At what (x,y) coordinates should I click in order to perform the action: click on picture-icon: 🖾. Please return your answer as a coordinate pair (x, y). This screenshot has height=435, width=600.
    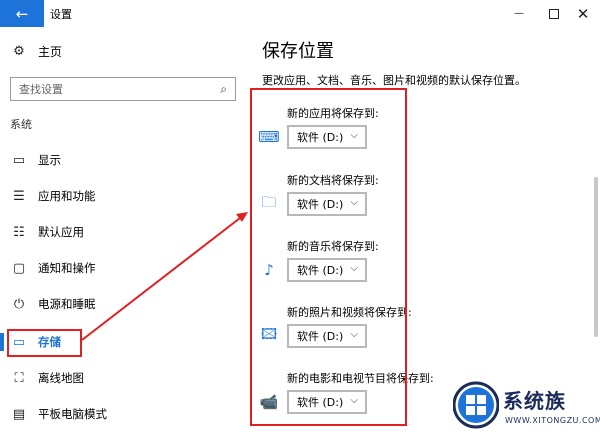
    Looking at the image, I should click on (269, 333).